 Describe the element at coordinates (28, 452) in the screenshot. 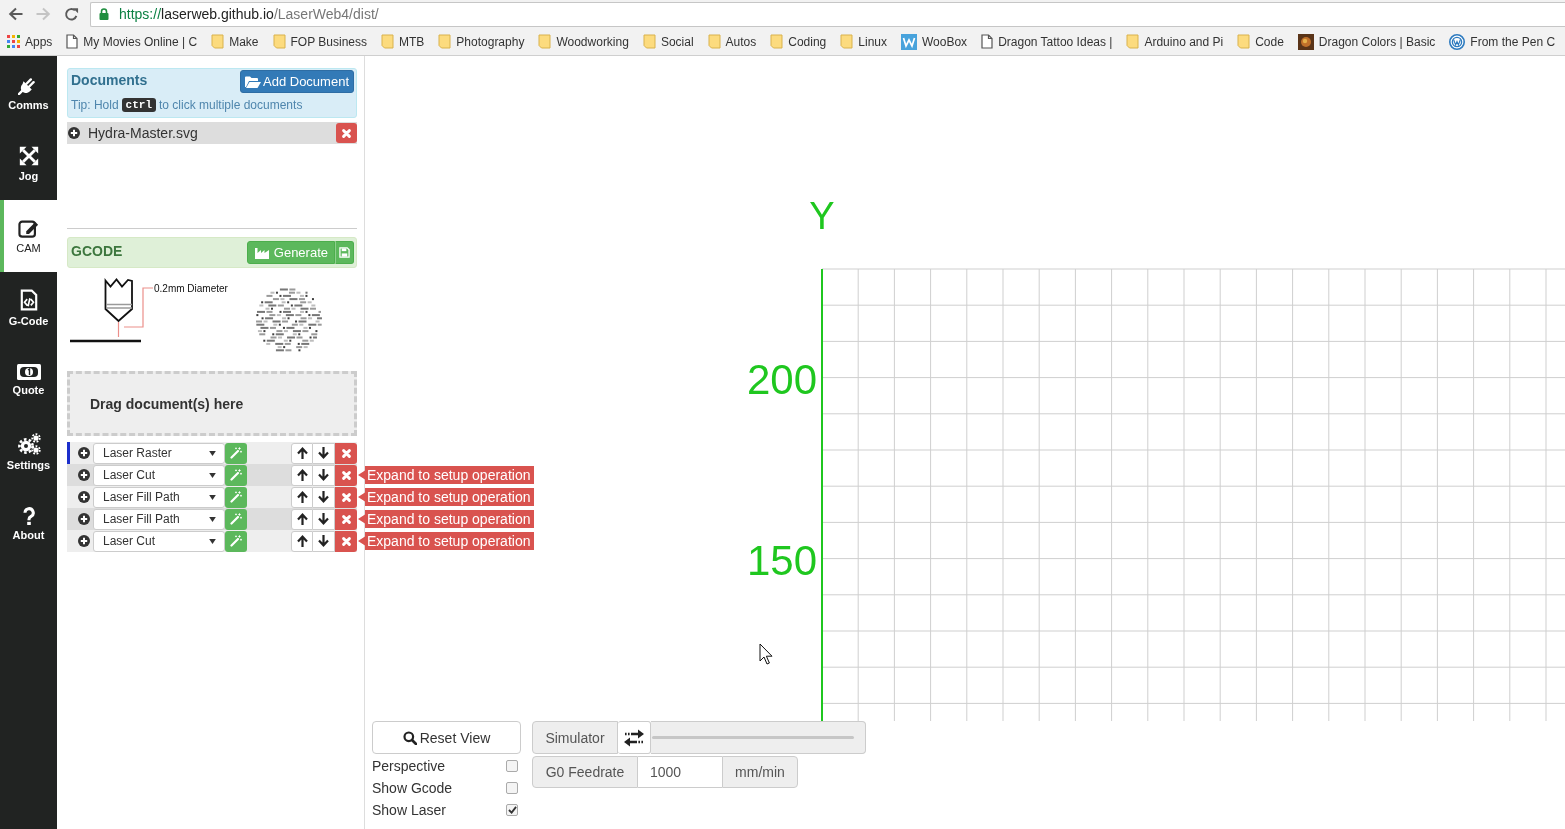

I see `nav-tab: Settings` at that location.